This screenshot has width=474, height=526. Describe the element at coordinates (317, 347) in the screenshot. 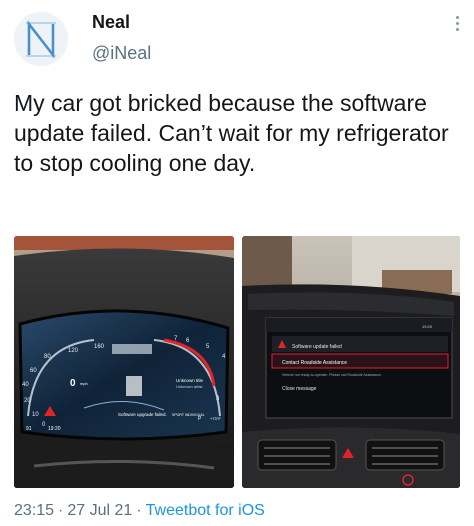

I see `alert-title: Software update failed` at that location.